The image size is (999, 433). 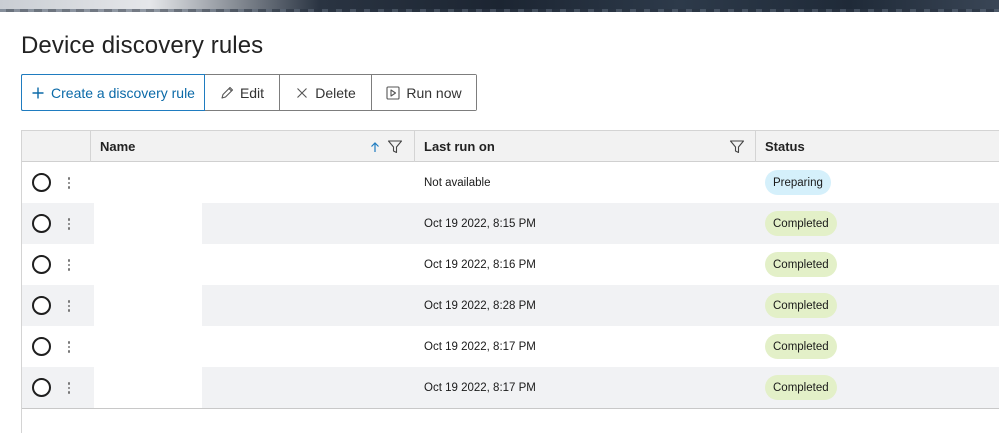 What do you see at coordinates (459, 146) in the screenshot?
I see `column-last-run-label: Last run on` at bounding box center [459, 146].